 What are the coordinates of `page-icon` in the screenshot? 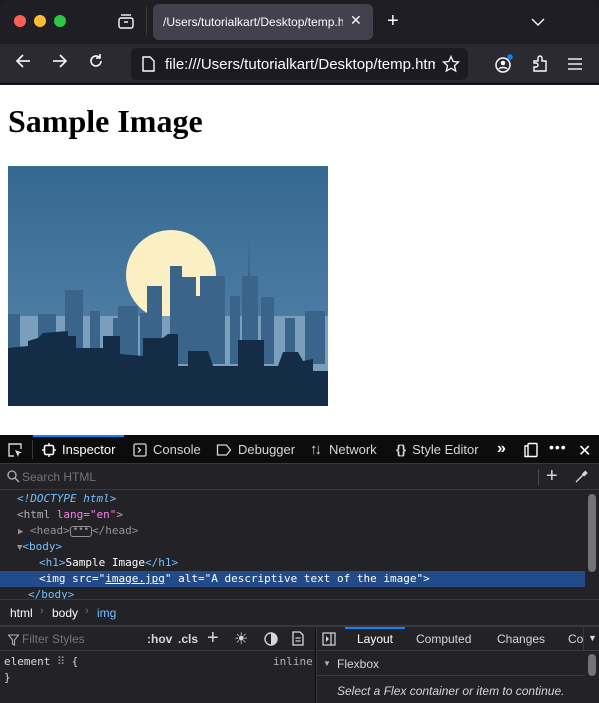 It's located at (148, 66).